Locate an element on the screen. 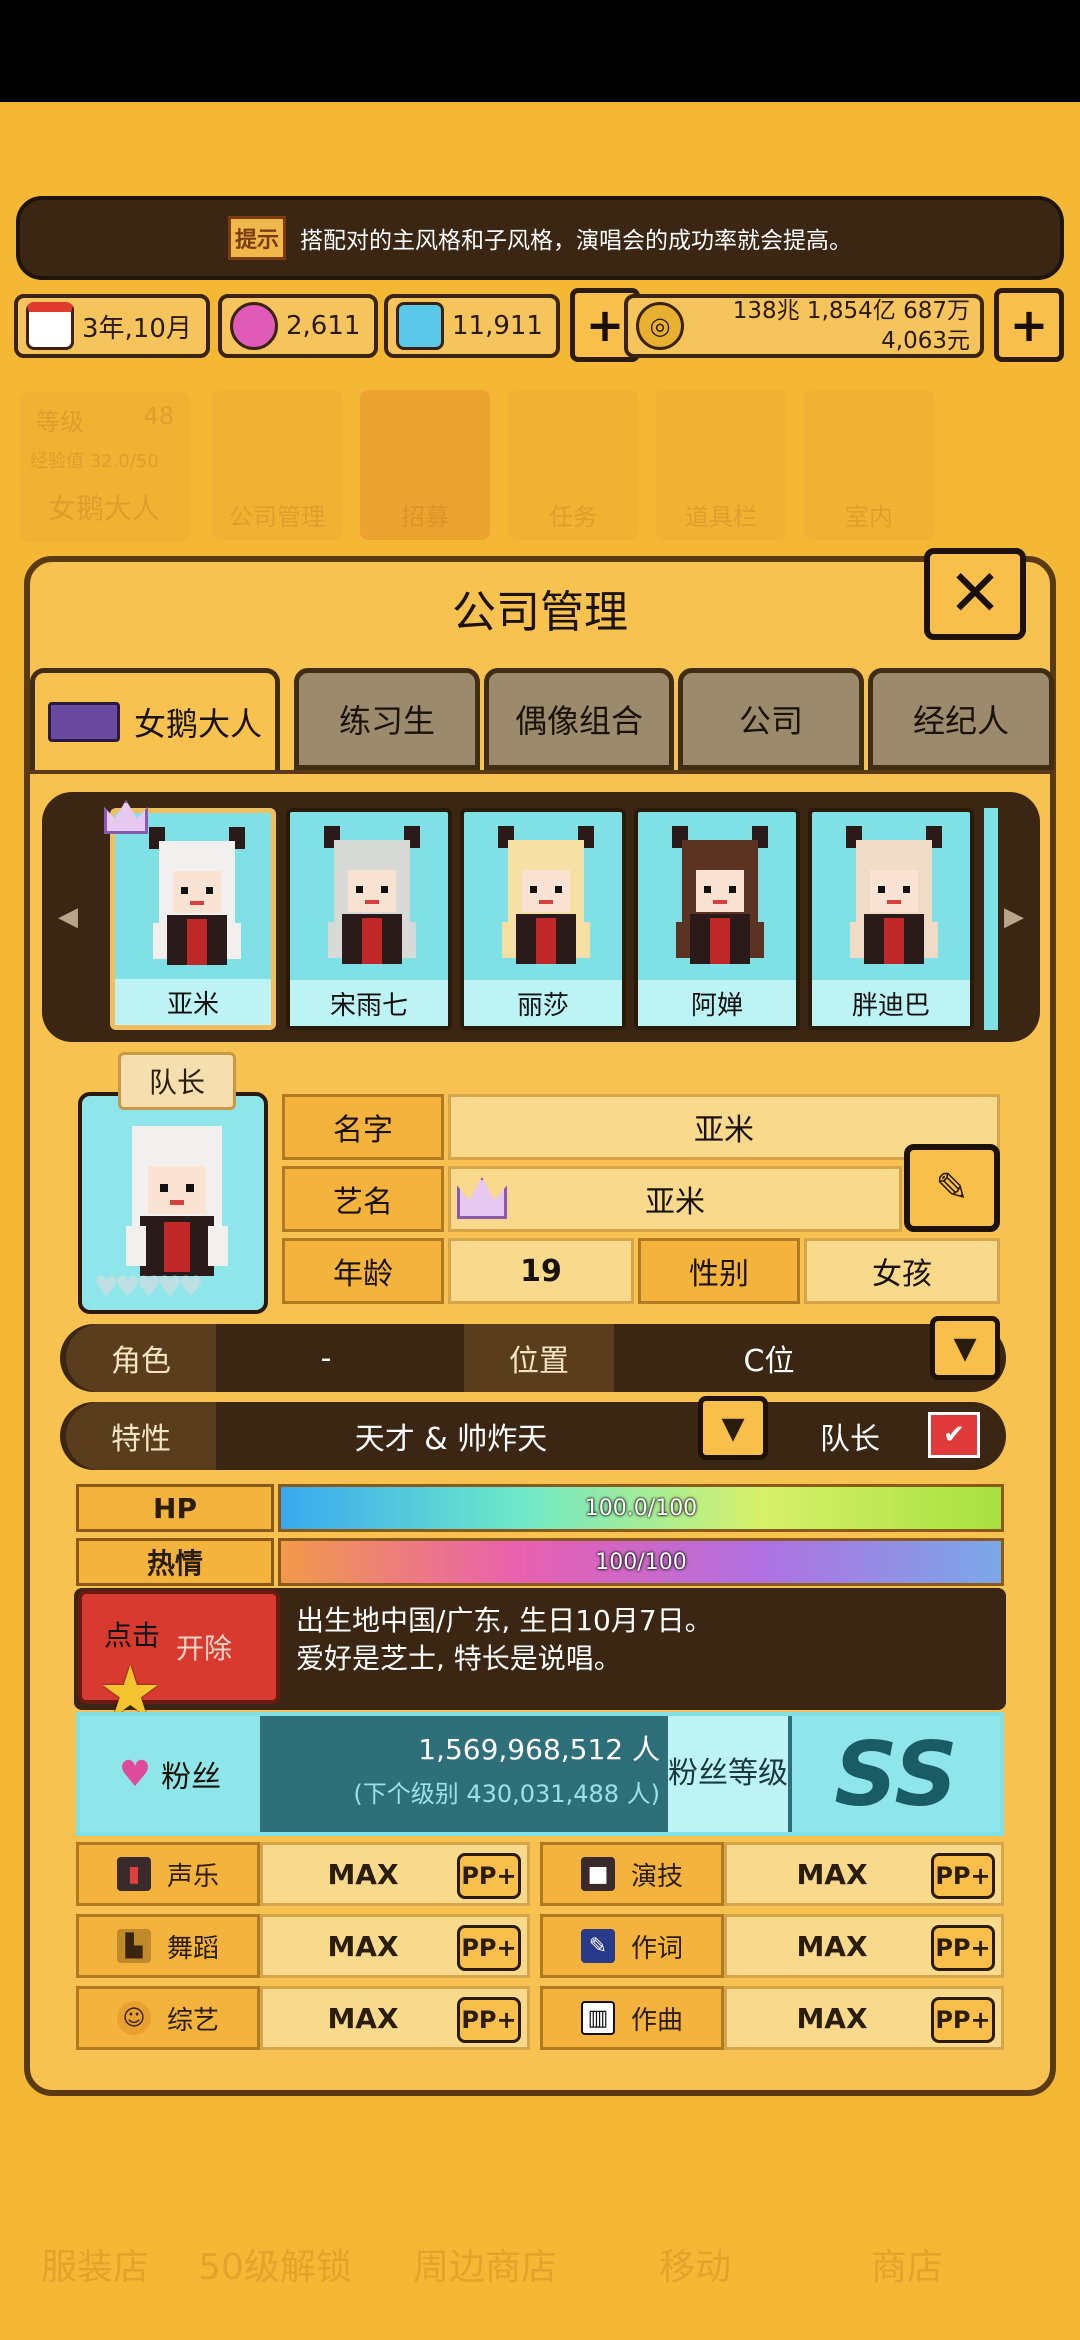 Image resolution: width=1080 pixels, height=2340 pixels. leader-checkbox-icon: ✔ is located at coordinates (954, 1435).